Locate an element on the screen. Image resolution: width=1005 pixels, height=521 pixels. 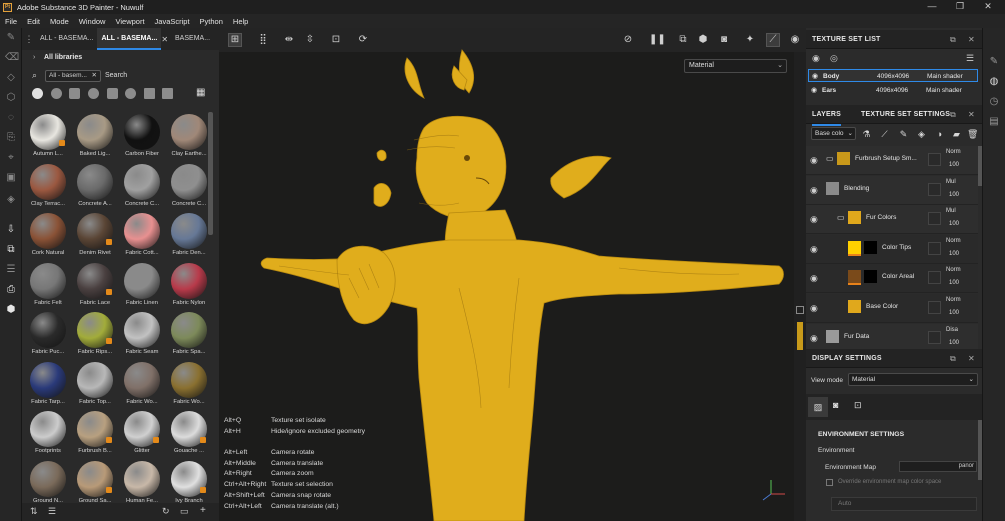
view-mode-select: Material ⌄ is located at coordinates (913, 379).